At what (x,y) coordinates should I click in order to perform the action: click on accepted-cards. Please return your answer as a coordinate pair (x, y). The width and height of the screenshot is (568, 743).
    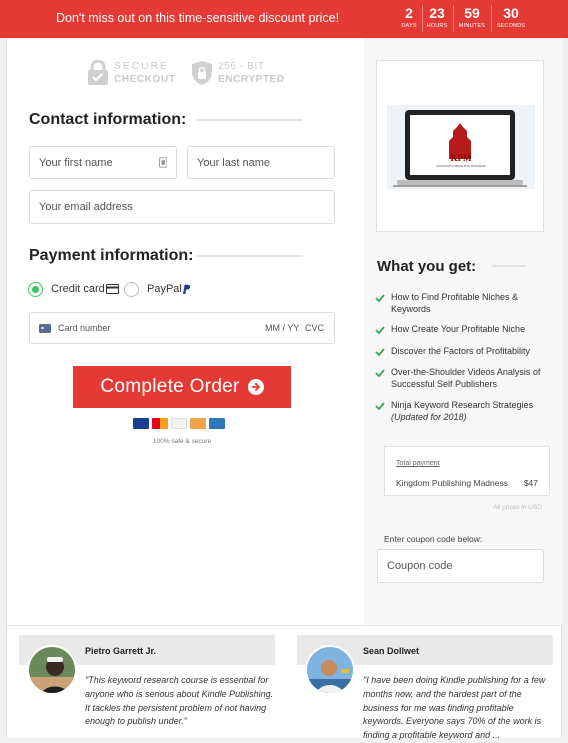
    Looking at the image, I should click on (179, 423).